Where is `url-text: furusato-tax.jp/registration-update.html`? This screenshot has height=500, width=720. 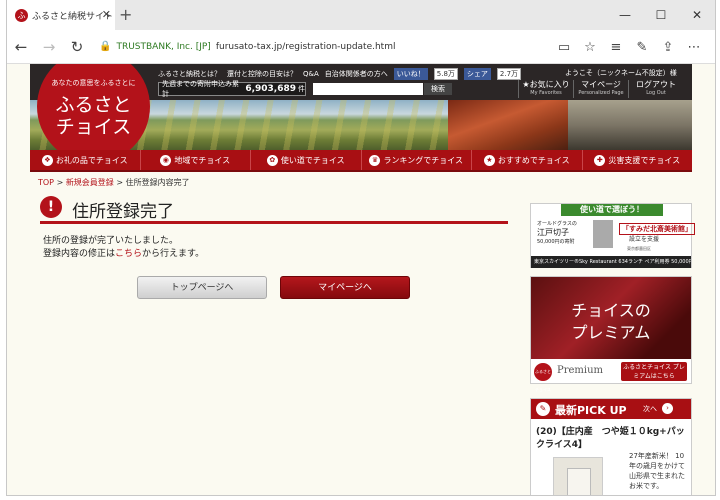
url-text: furusato-tax.jp/registration-update.html is located at coordinates (306, 47).